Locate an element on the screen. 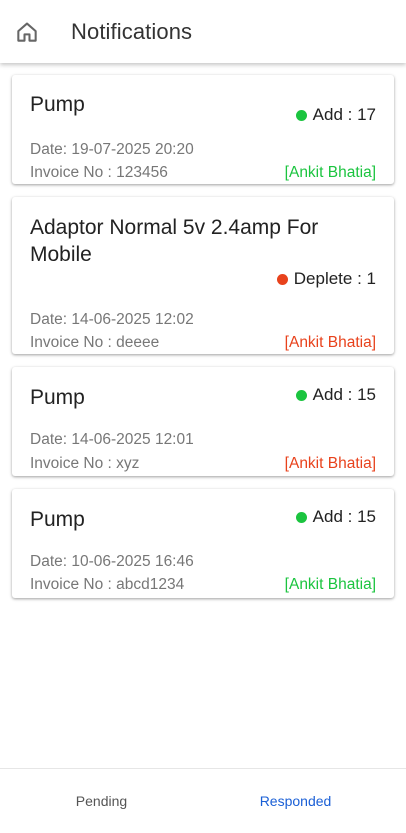  home-icon is located at coordinates (27, 32).